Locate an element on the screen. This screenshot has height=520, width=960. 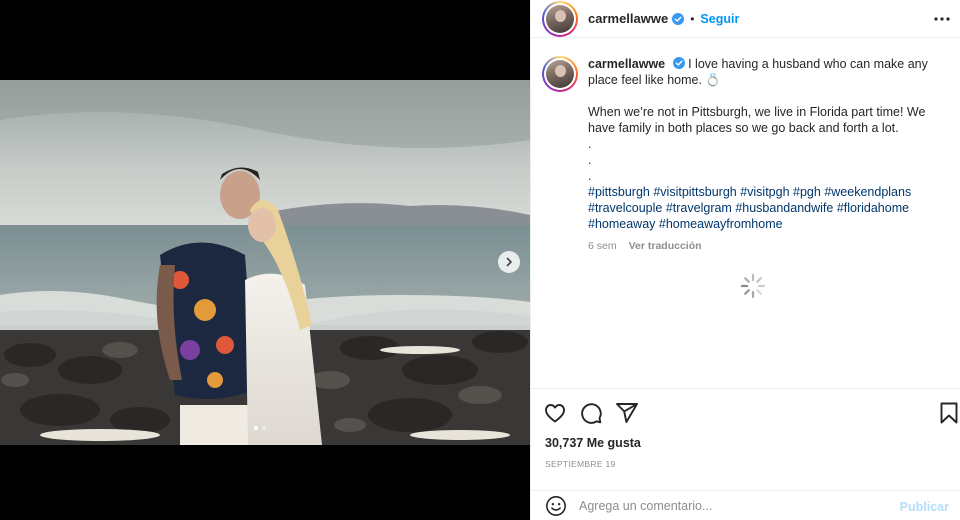
hashtag-link: #homeawayfromhome is located at coordinates (721, 224).